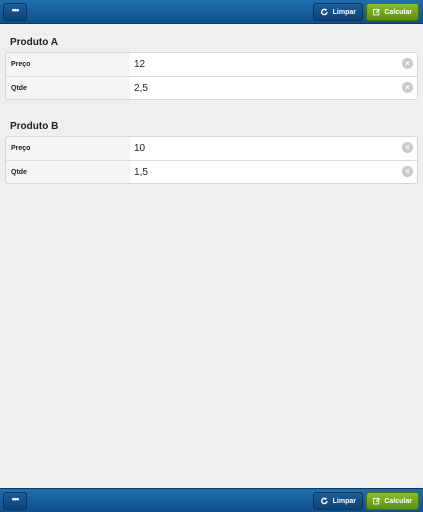  I want to click on product-a-qtde-input: 2,5, so click(273, 88).